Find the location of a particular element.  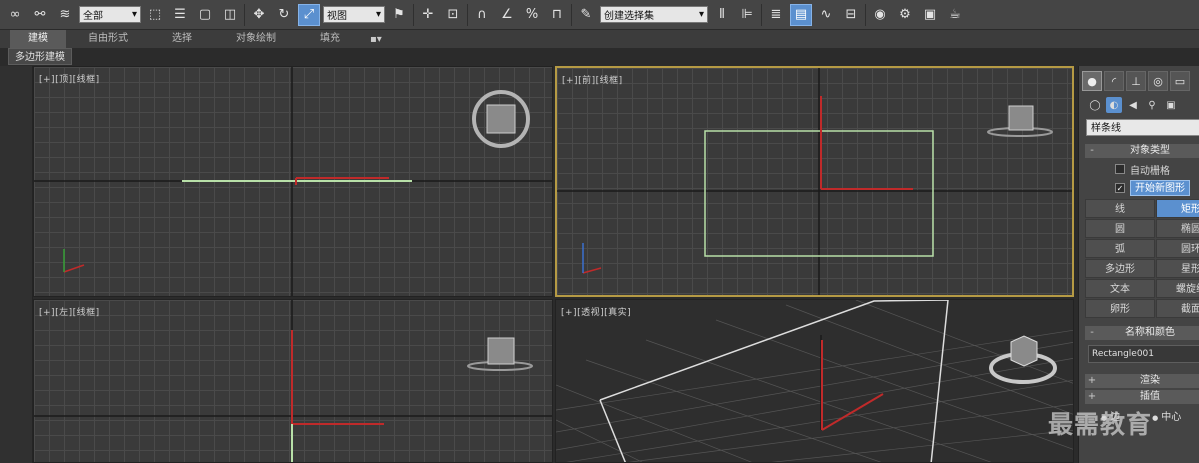

radio-center: 中心 is located at coordinates (1166, 415).